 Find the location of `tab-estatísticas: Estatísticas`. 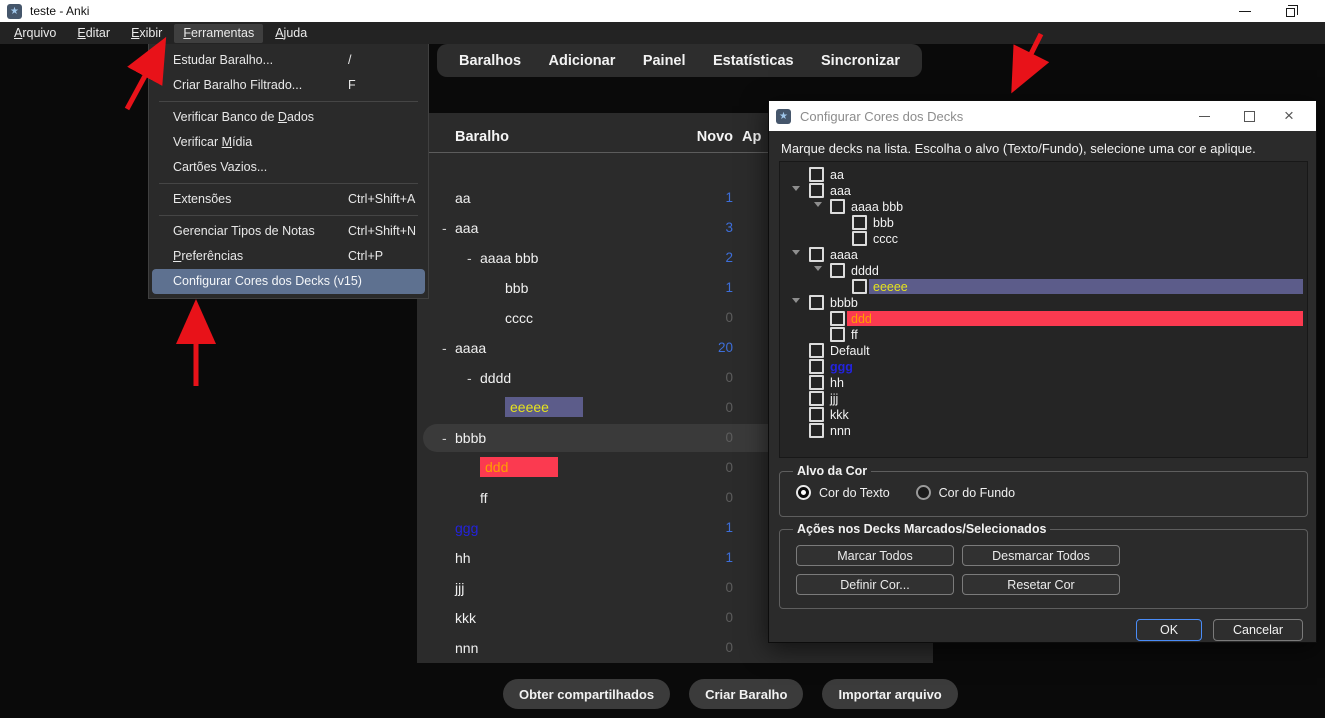

tab-estatísticas: Estatísticas is located at coordinates (753, 61).